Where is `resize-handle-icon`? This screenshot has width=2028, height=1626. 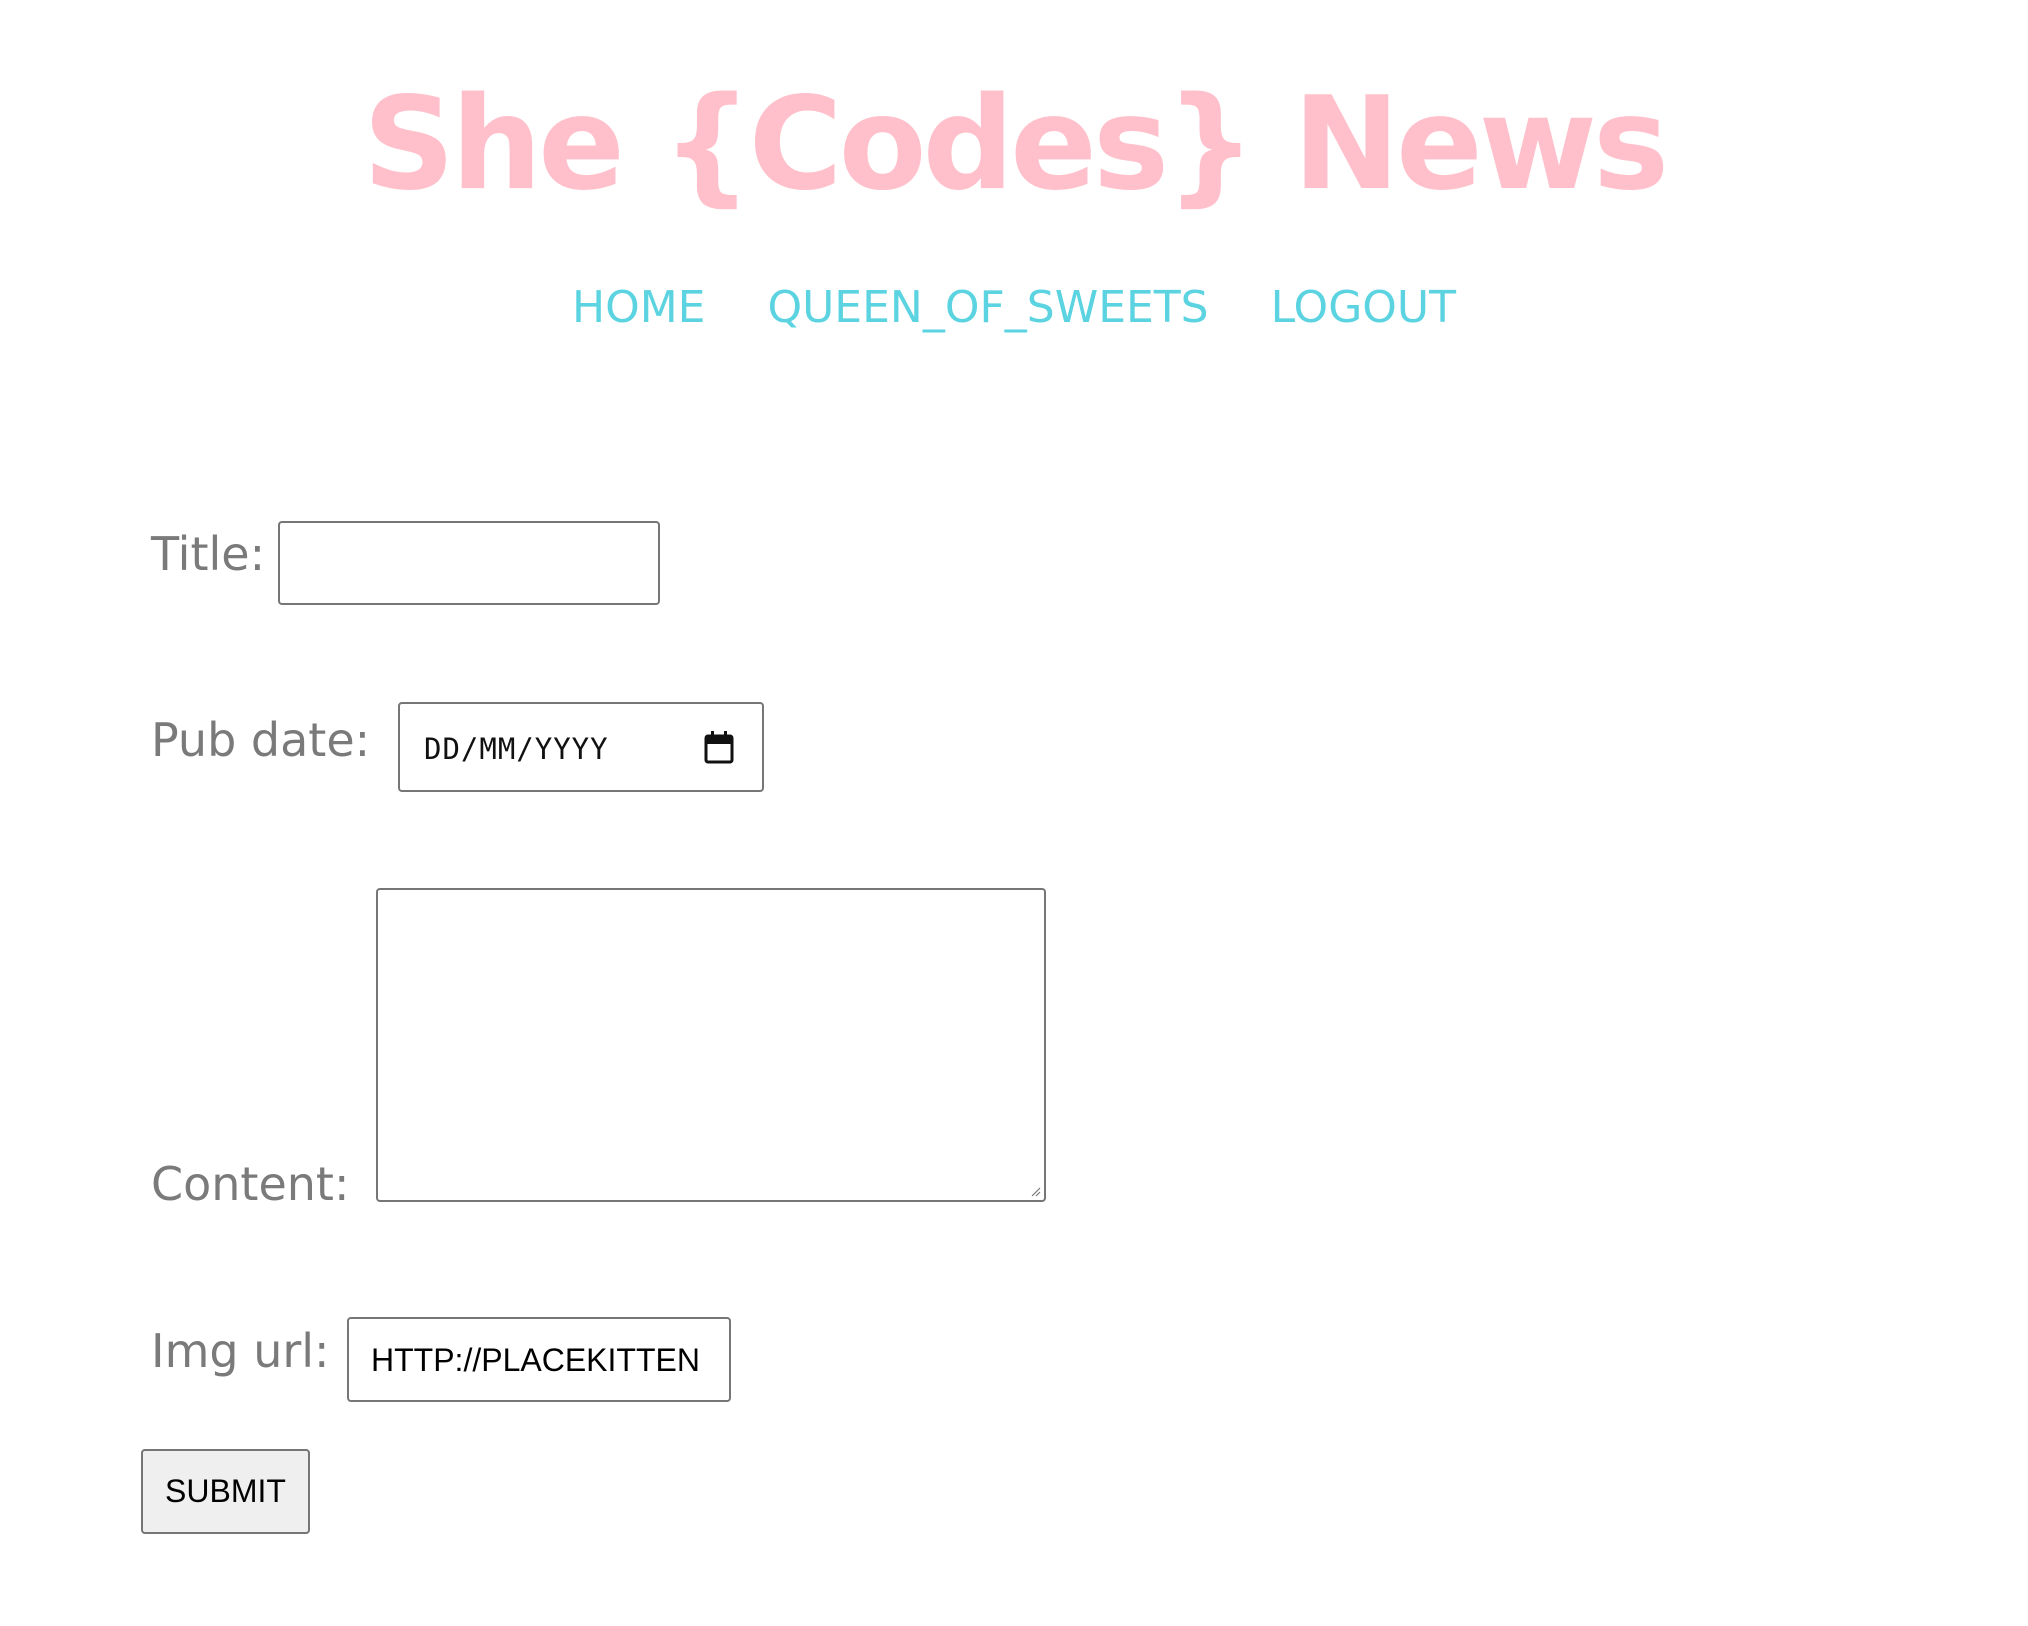 resize-handle-icon is located at coordinates (1036, 1192).